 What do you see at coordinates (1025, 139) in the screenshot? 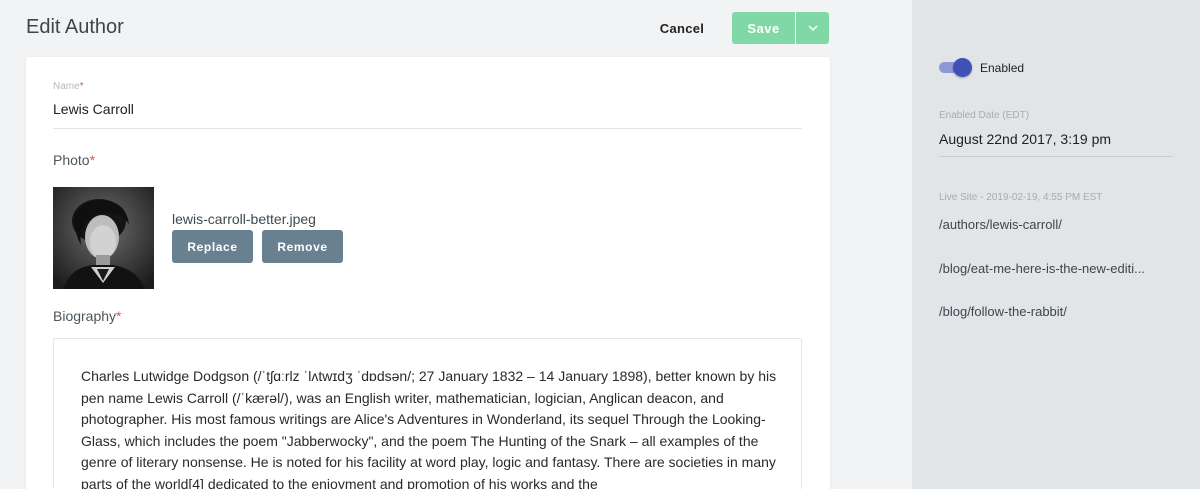
I see `enabled-date-value: August 22nd 2017, 3:19 pm` at bounding box center [1025, 139].